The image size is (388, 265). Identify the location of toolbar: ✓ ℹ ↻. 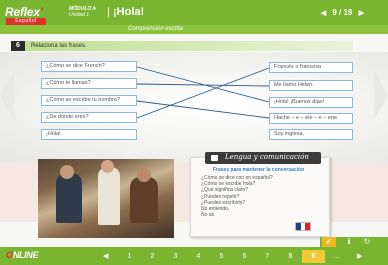
(354, 242).